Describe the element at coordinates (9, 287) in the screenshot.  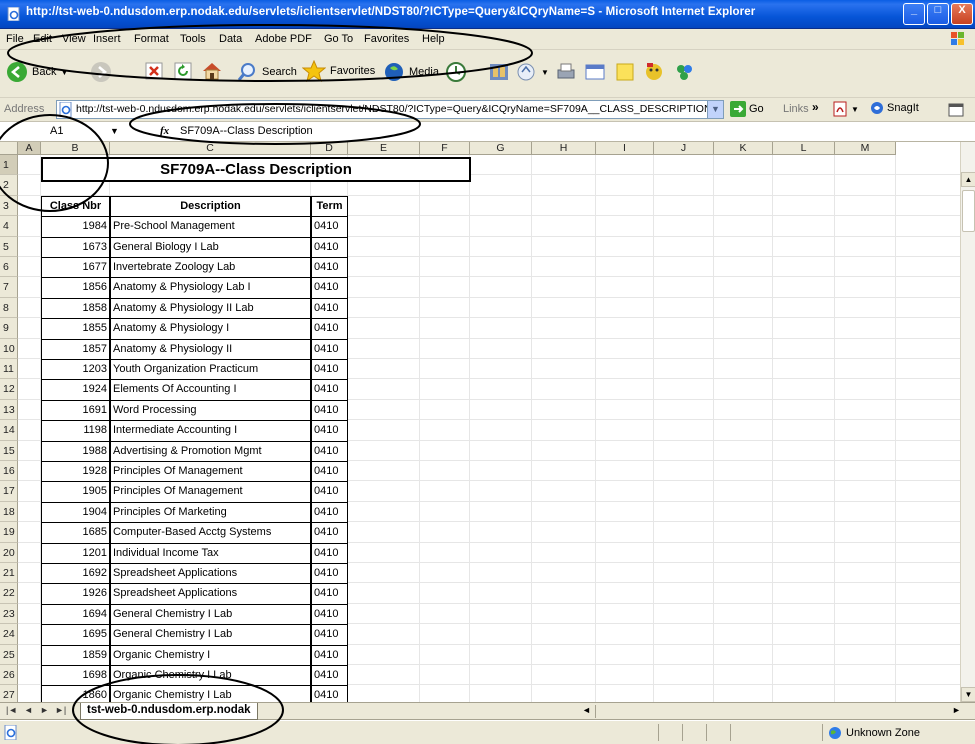
I see `row-header-7: 7` at that location.